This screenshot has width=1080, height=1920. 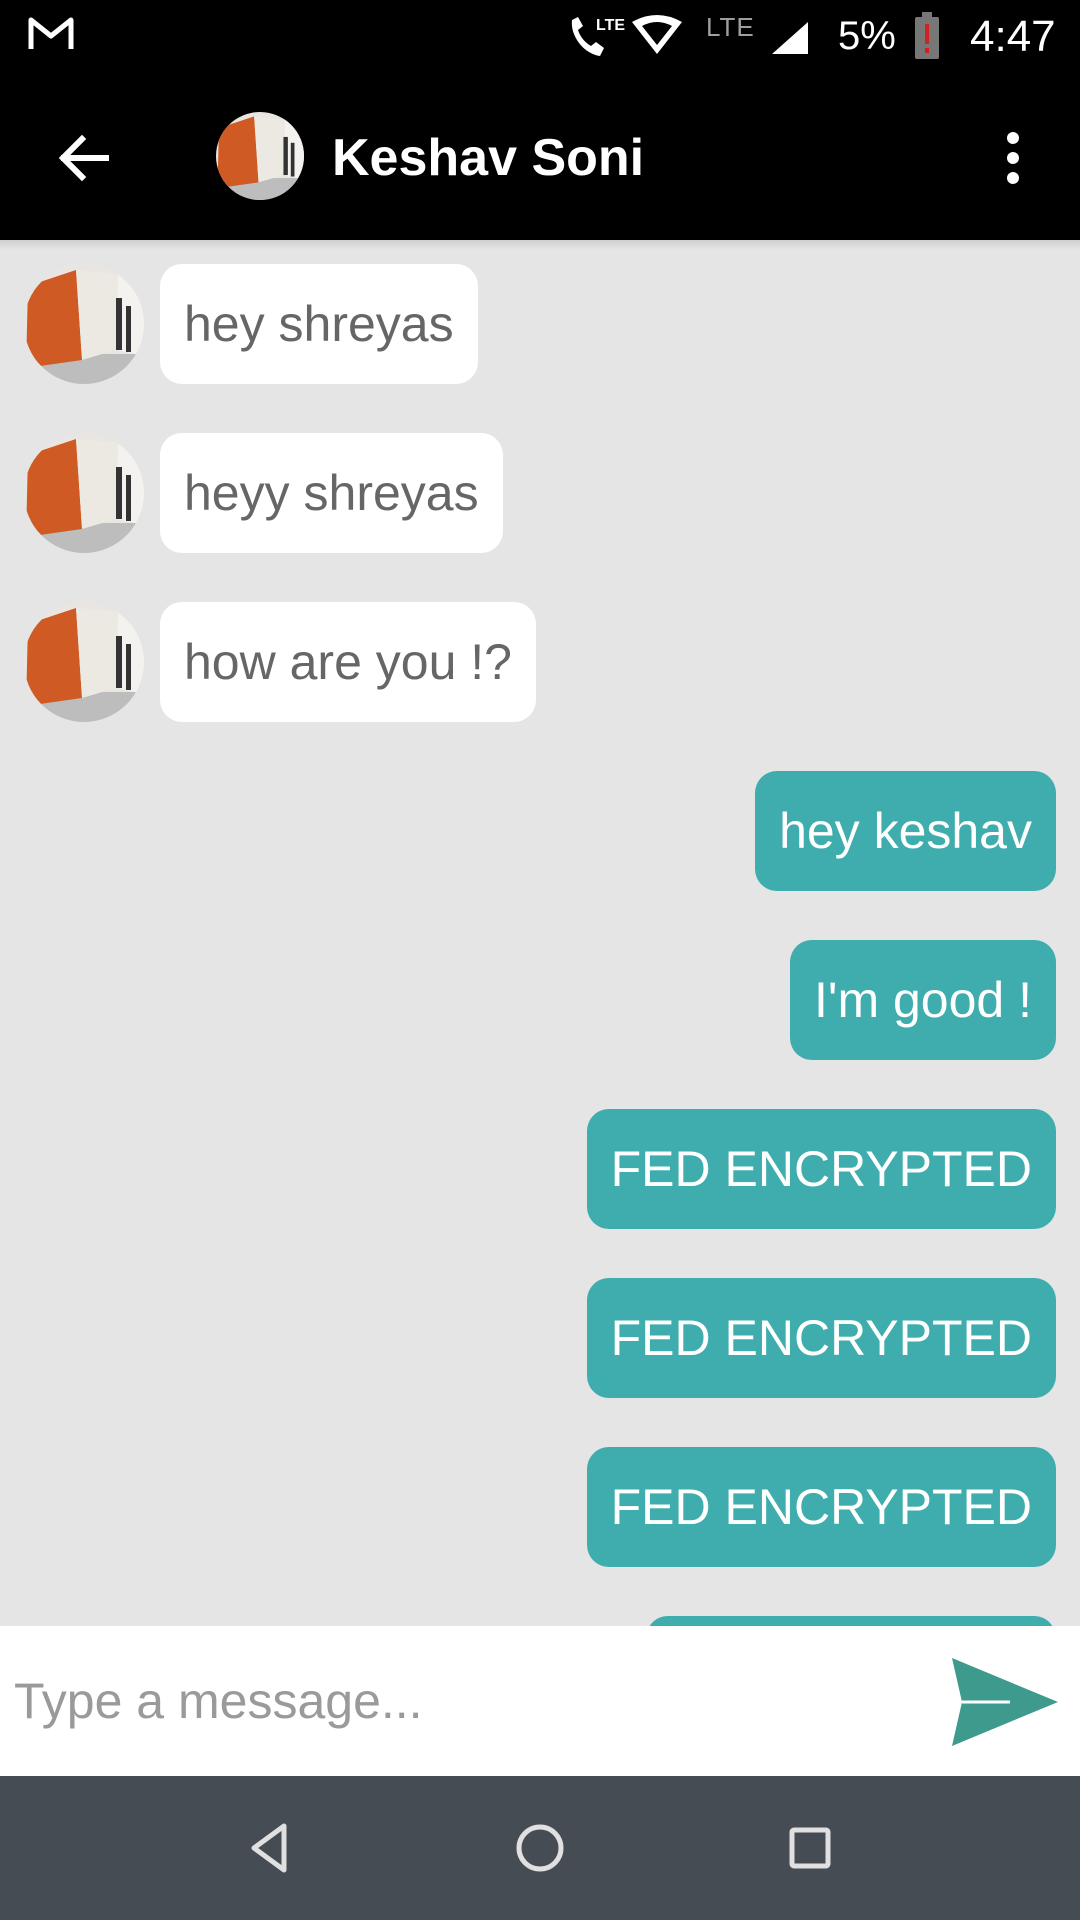 I want to click on gmail-icon, so click(x=51, y=33).